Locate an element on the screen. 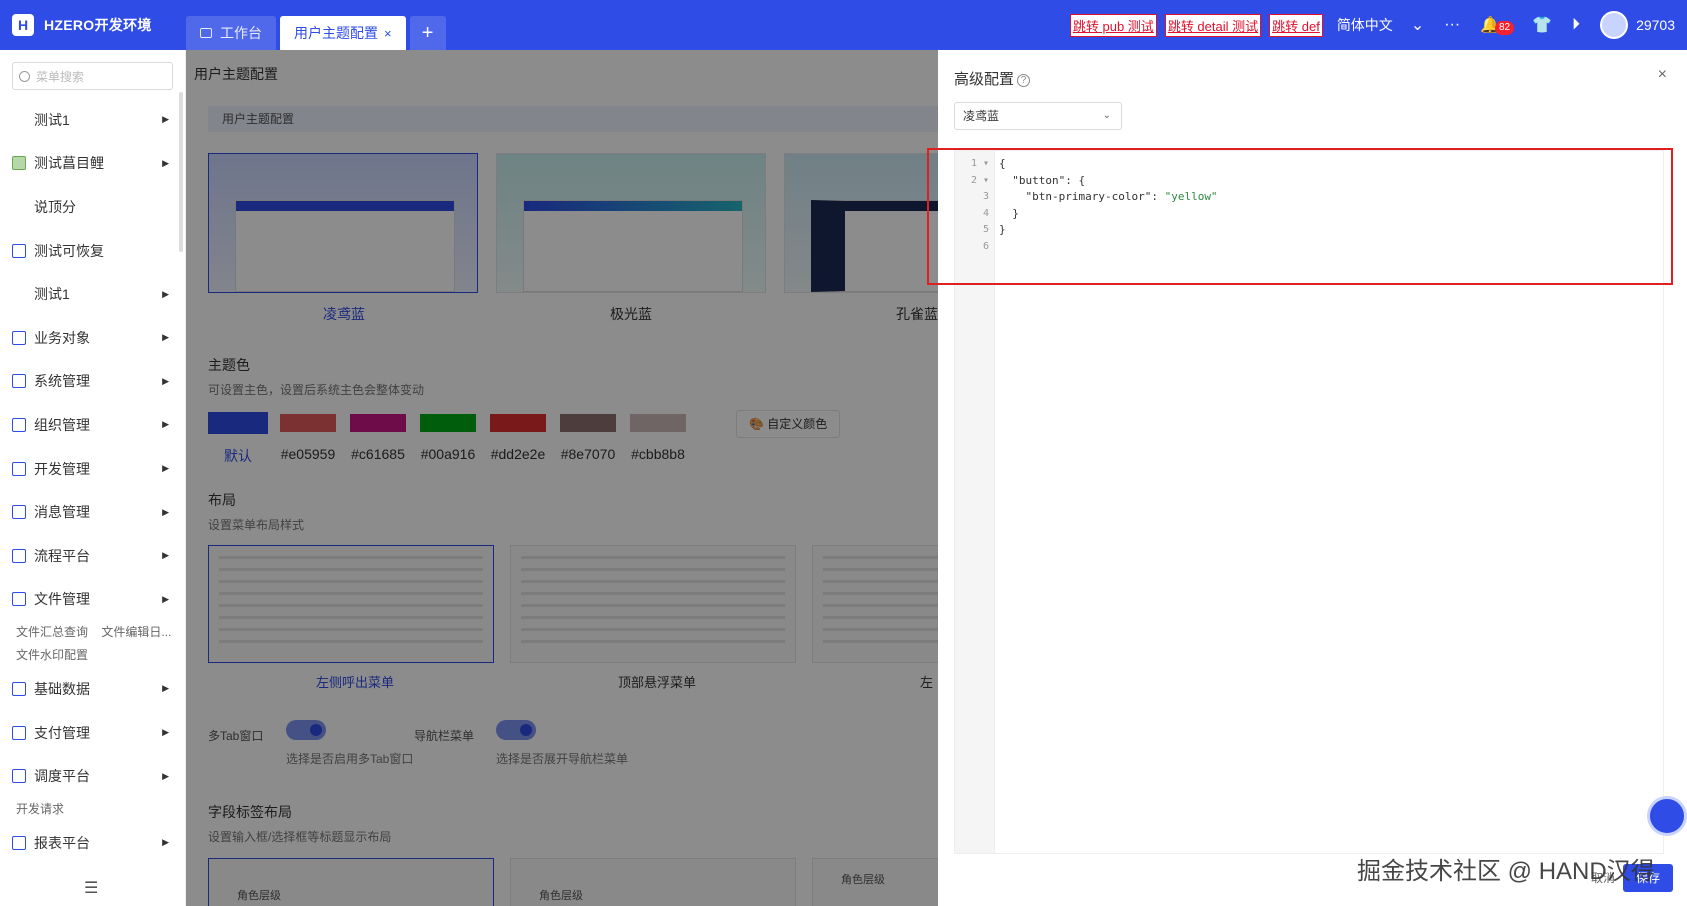 The height and width of the screenshot is (906, 1687). sub-link-dev-request: 开发请求 is located at coordinates (40, 809).